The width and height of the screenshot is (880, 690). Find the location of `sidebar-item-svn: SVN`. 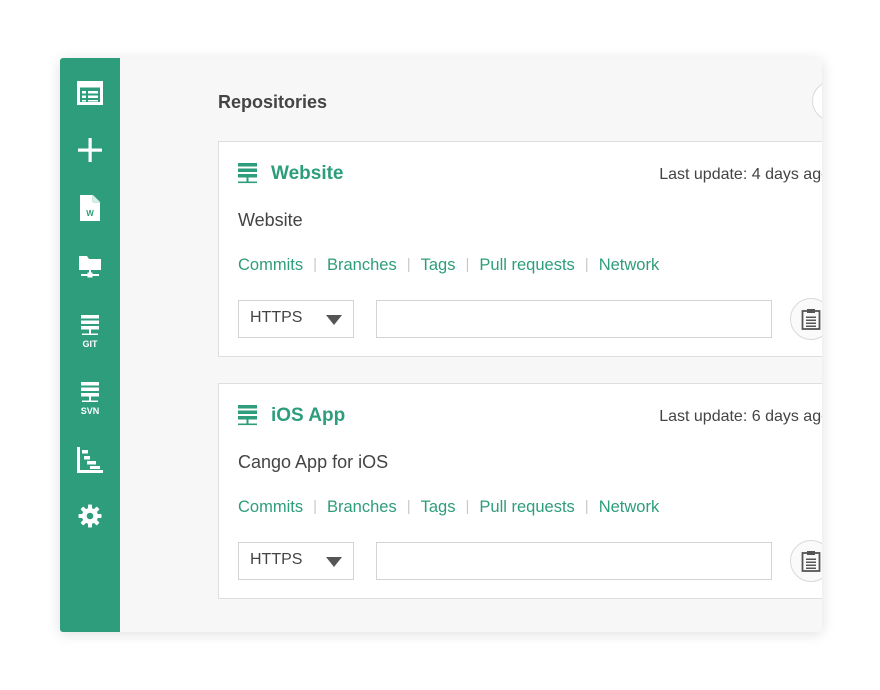

sidebar-item-svn: SVN is located at coordinates (90, 399).